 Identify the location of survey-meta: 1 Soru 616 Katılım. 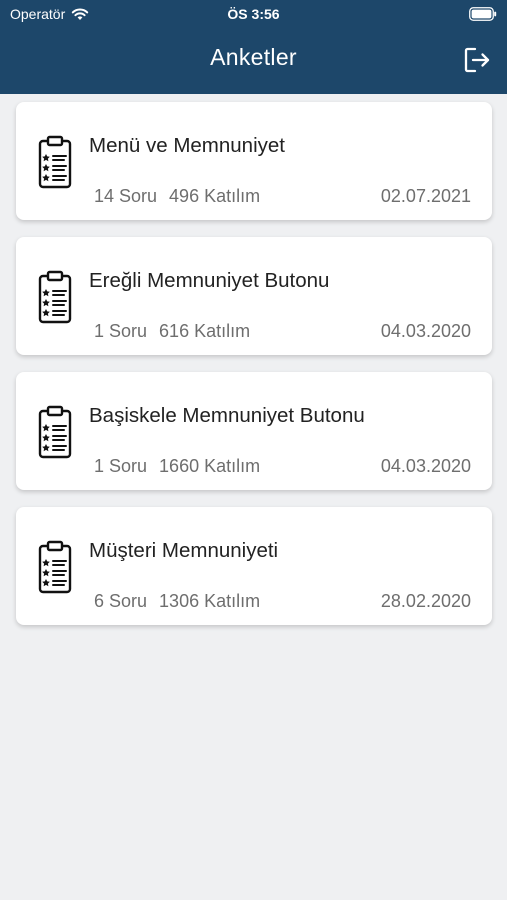
(172, 331).